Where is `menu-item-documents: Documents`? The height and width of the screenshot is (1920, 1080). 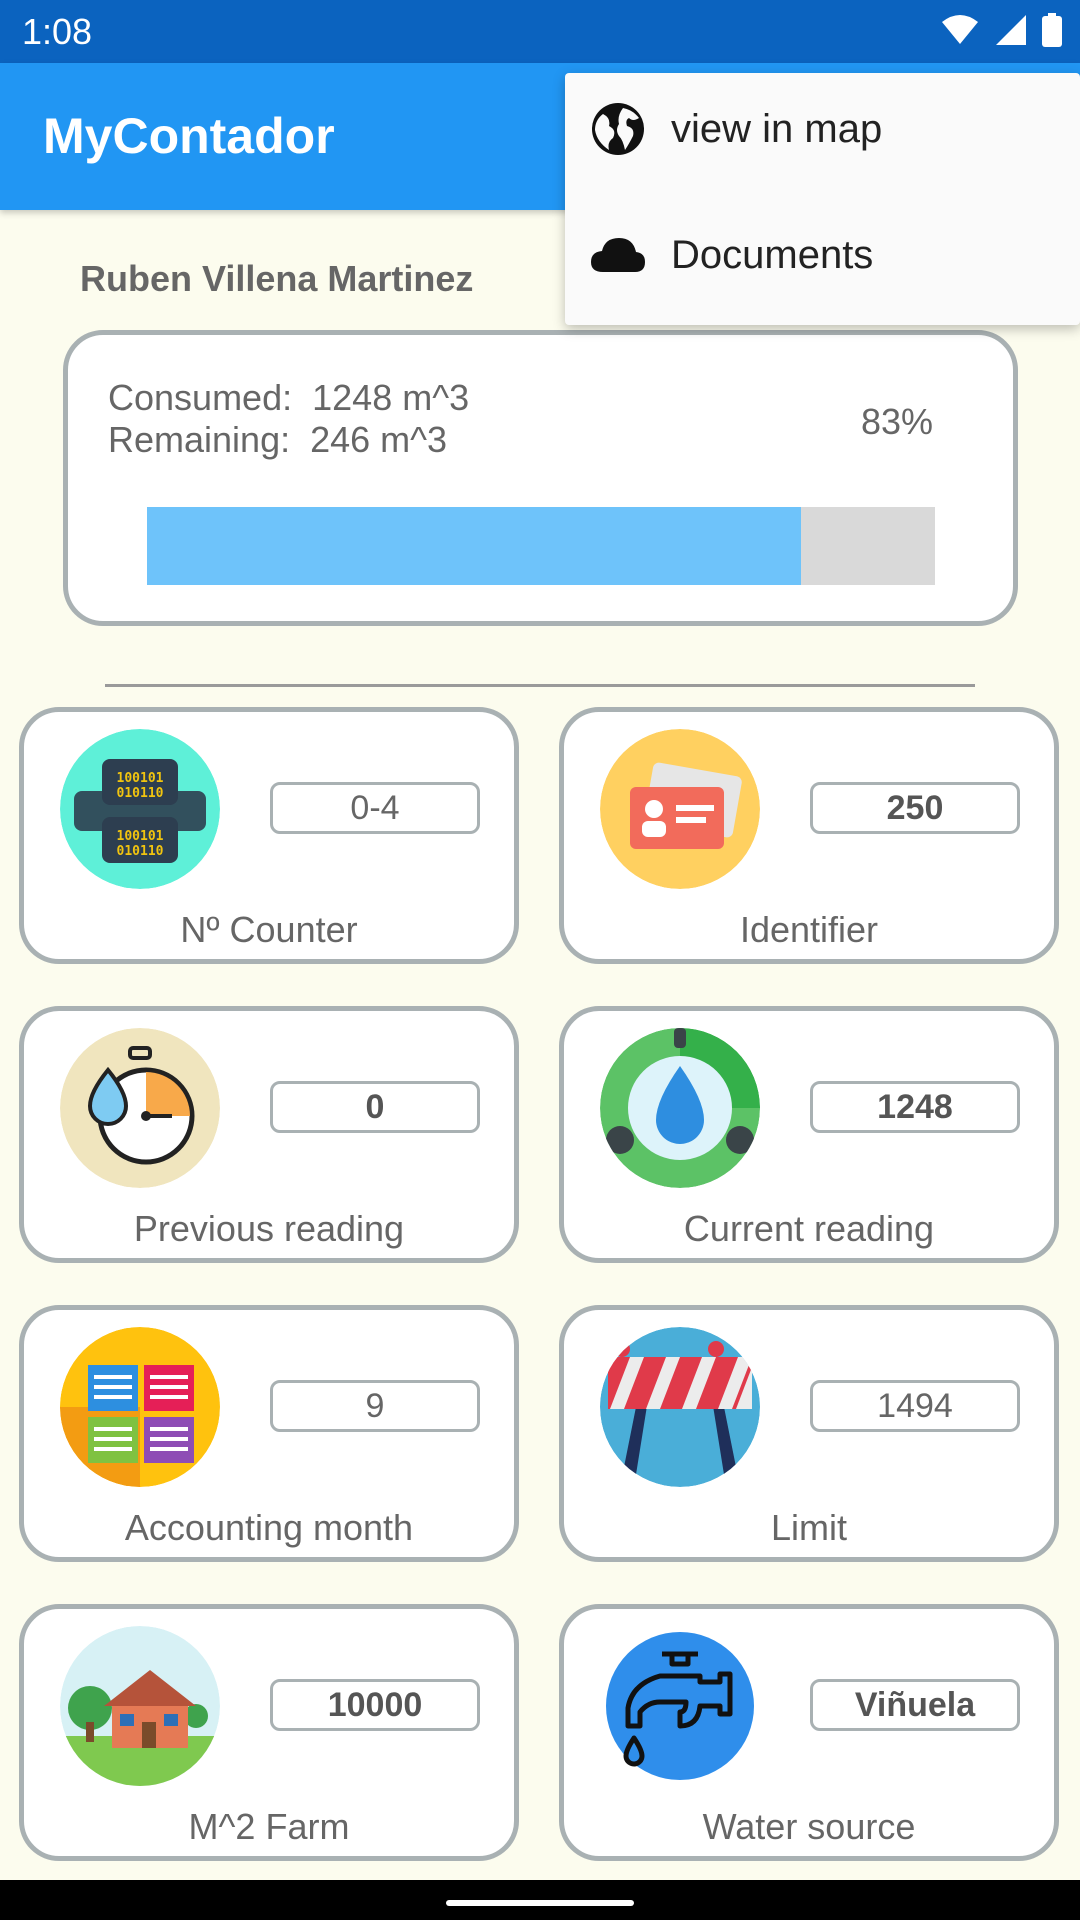
menu-item-documents: Documents is located at coordinates (822, 254).